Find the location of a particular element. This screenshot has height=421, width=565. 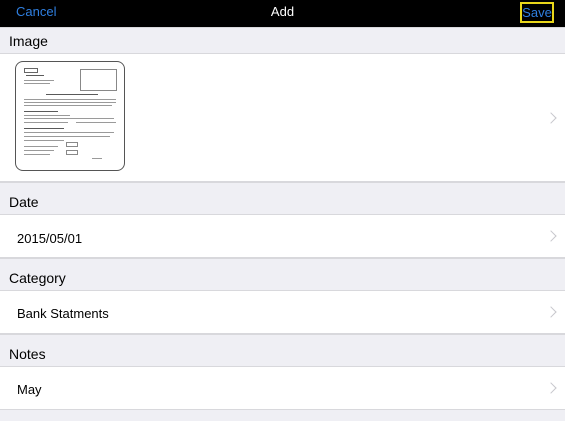

section-header-notes: Notes is located at coordinates (282, 350).